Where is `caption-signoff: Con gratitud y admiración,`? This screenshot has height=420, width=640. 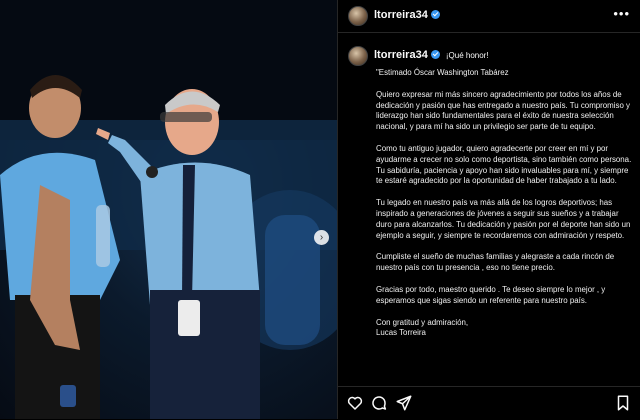 caption-signoff: Con gratitud y admiración, is located at coordinates (422, 322).